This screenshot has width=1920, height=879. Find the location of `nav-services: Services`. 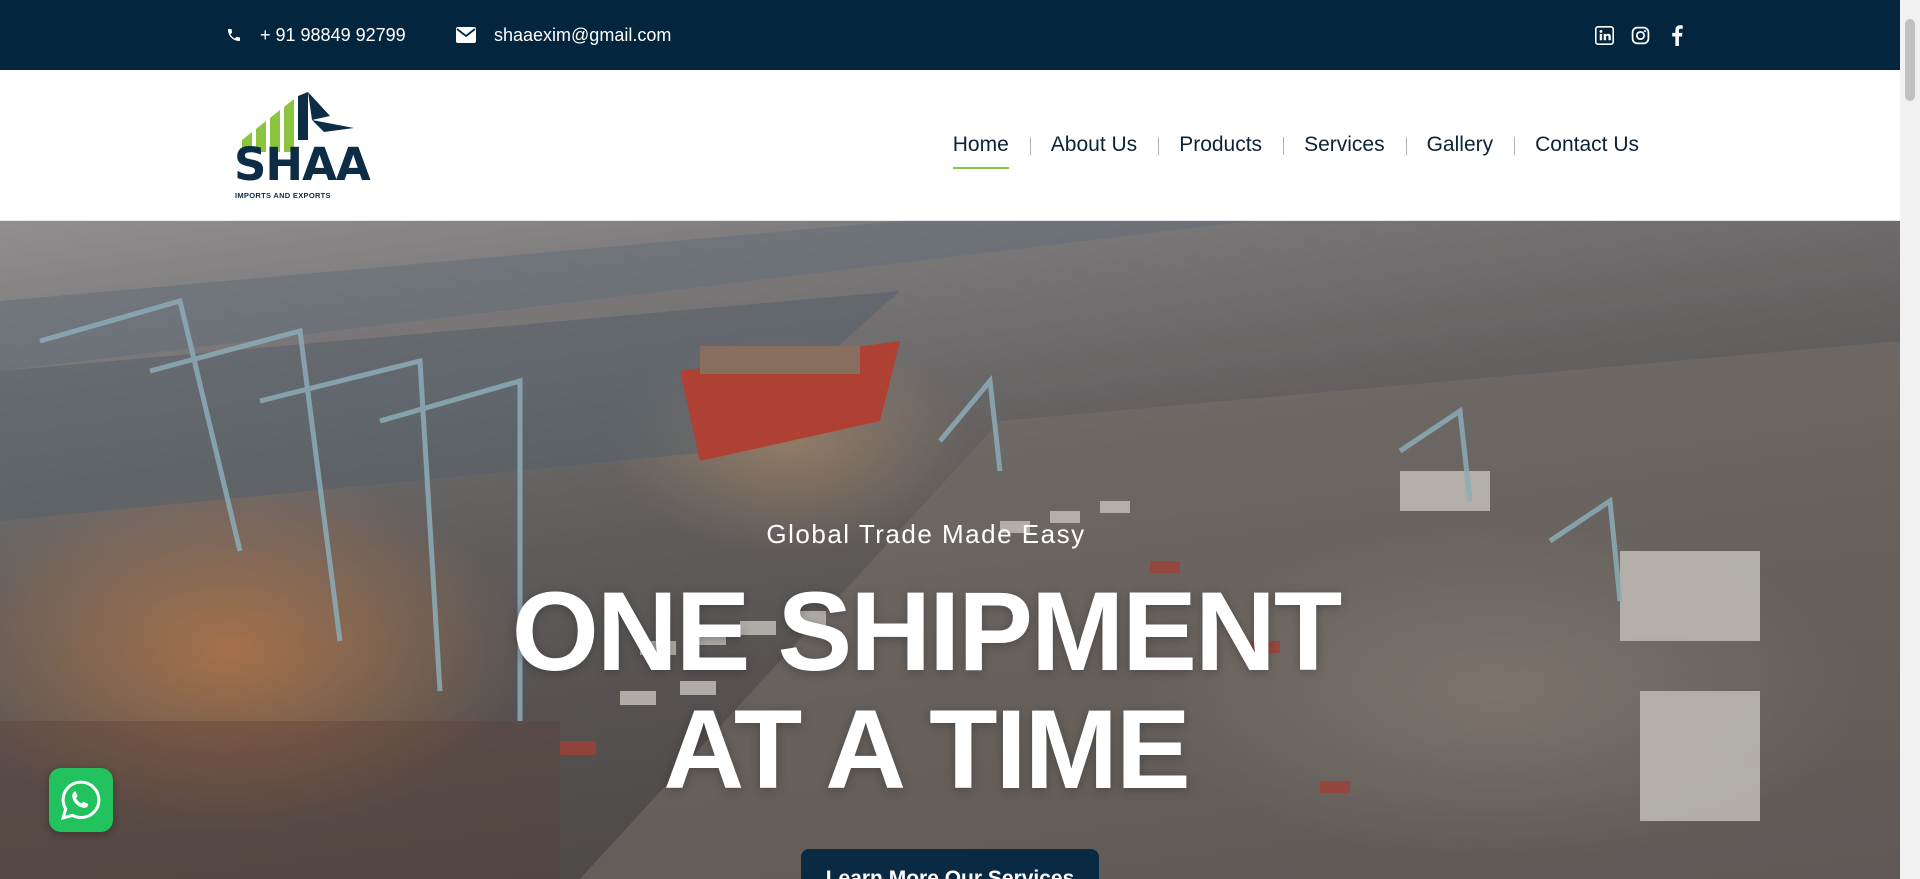

nav-services: Services is located at coordinates (1344, 145).